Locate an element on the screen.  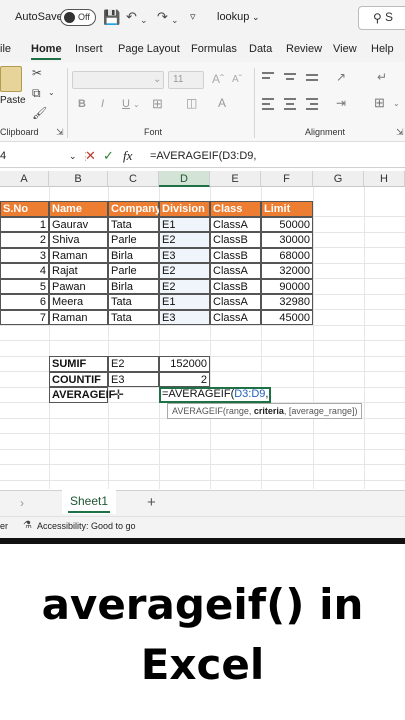
orientation-icon: ↗ is located at coordinates (341, 77).